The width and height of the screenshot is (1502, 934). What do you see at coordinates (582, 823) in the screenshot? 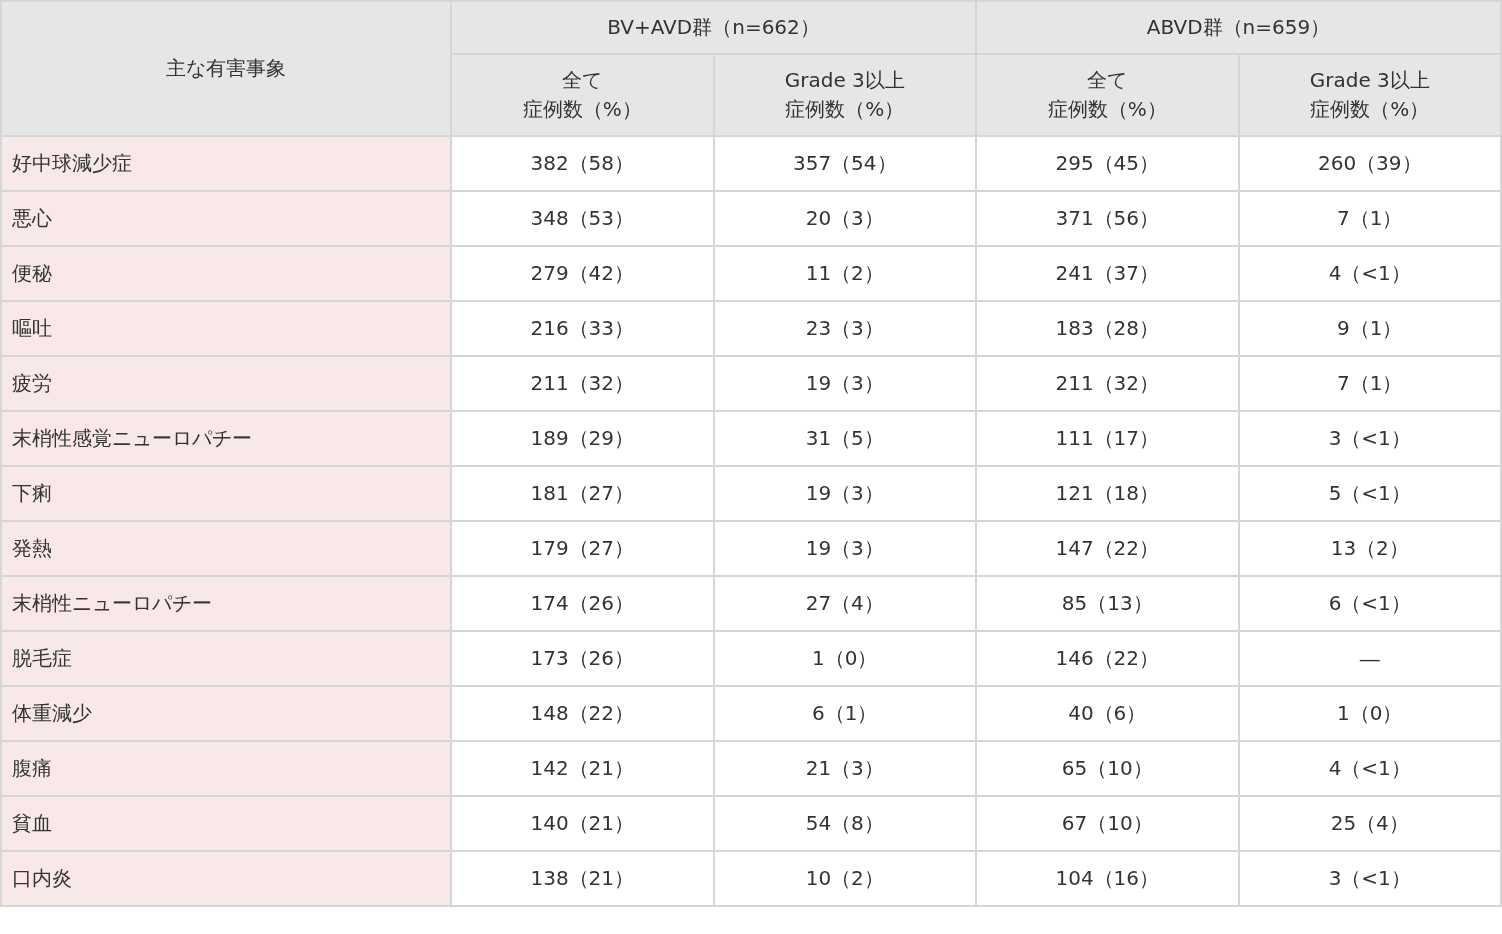
I see `table-cell: 140（21）` at bounding box center [582, 823].